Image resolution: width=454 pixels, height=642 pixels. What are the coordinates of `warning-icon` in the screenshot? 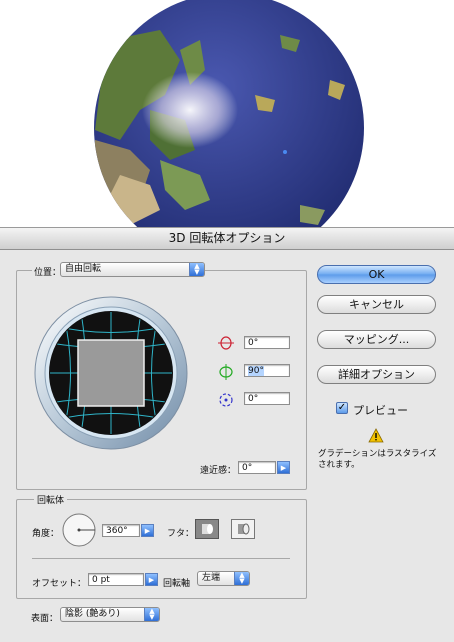 It's located at (376, 435).